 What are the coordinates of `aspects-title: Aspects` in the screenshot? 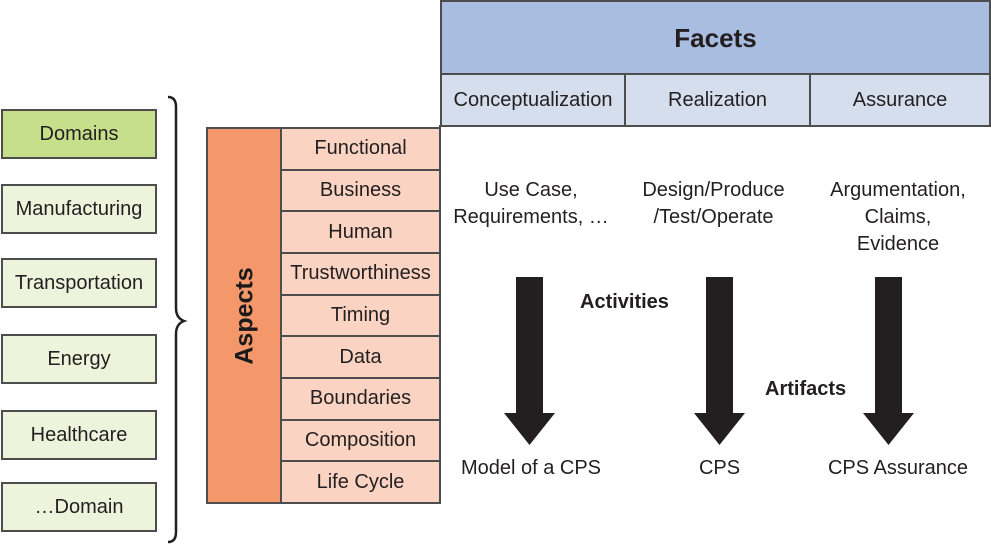 It's located at (244, 315).